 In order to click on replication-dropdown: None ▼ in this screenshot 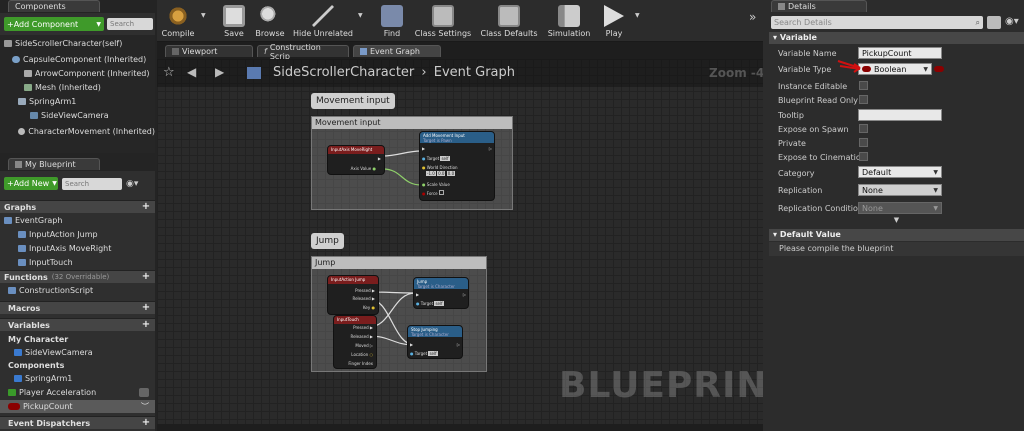, I will do `click(900, 190)`.